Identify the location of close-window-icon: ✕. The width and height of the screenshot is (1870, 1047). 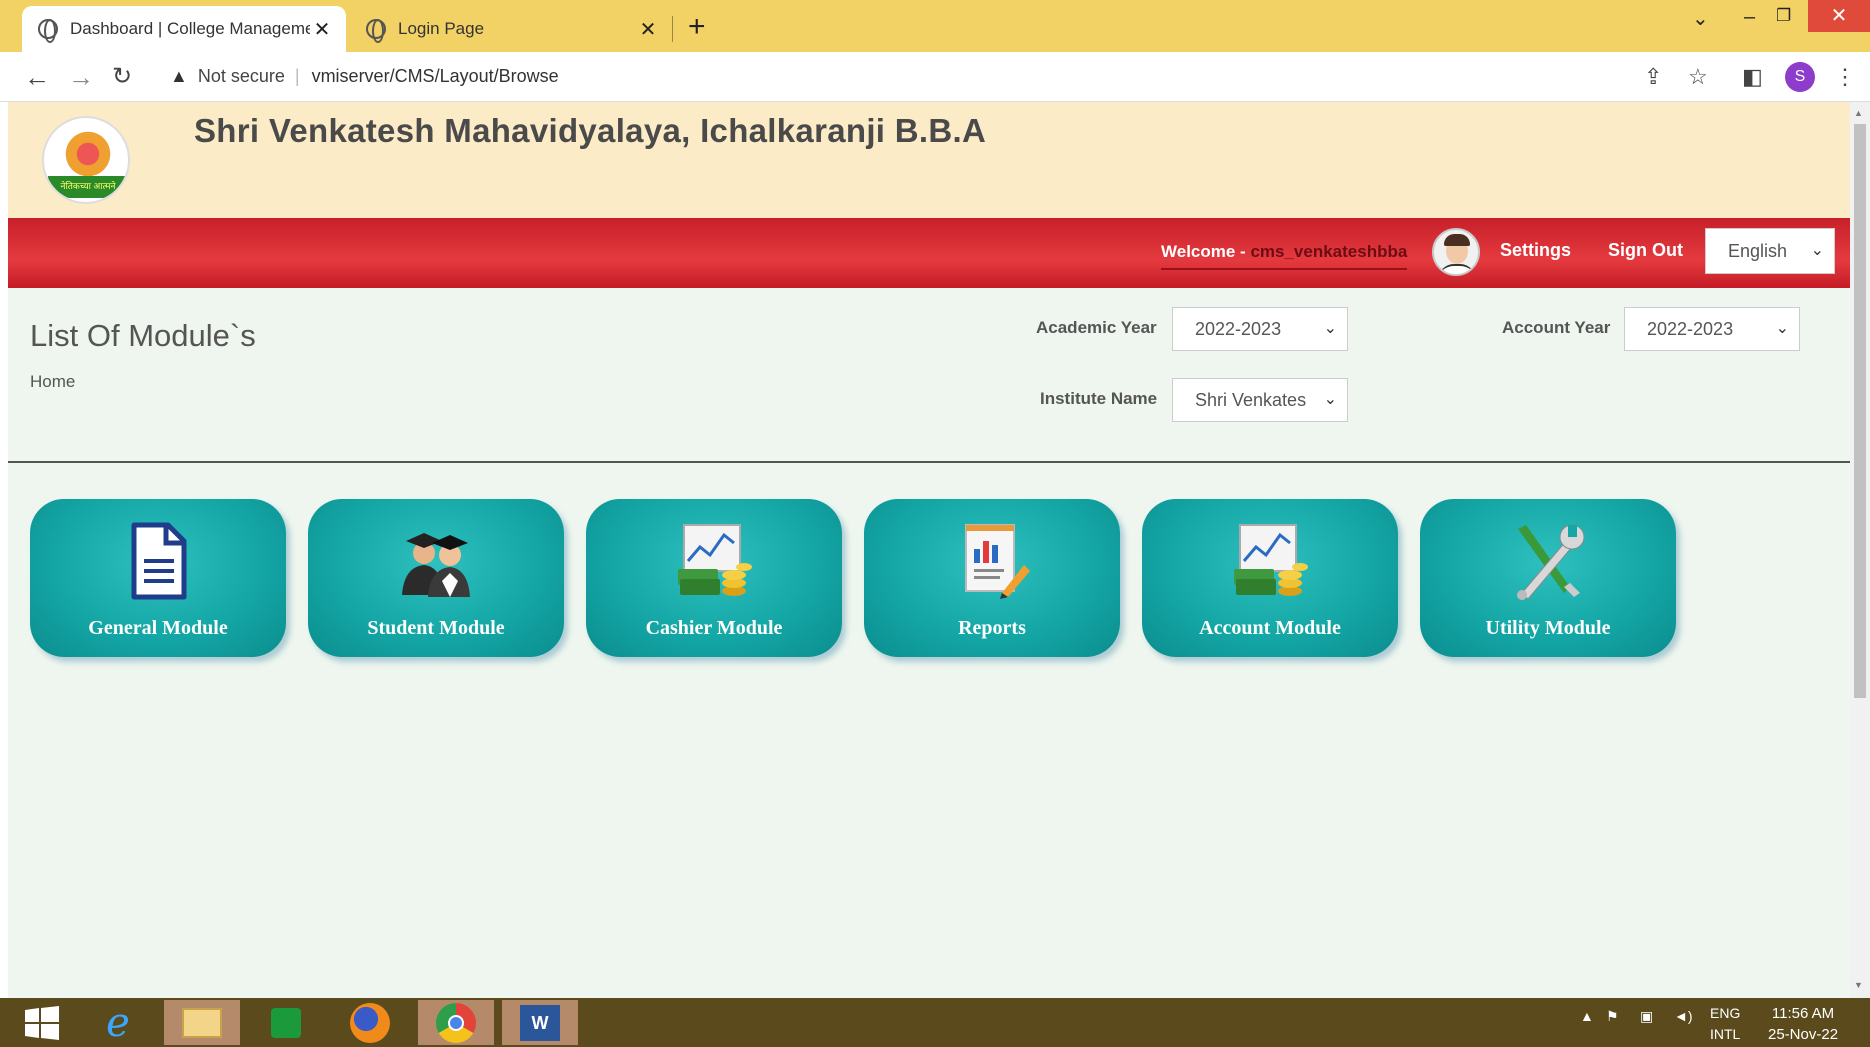
(1839, 16).